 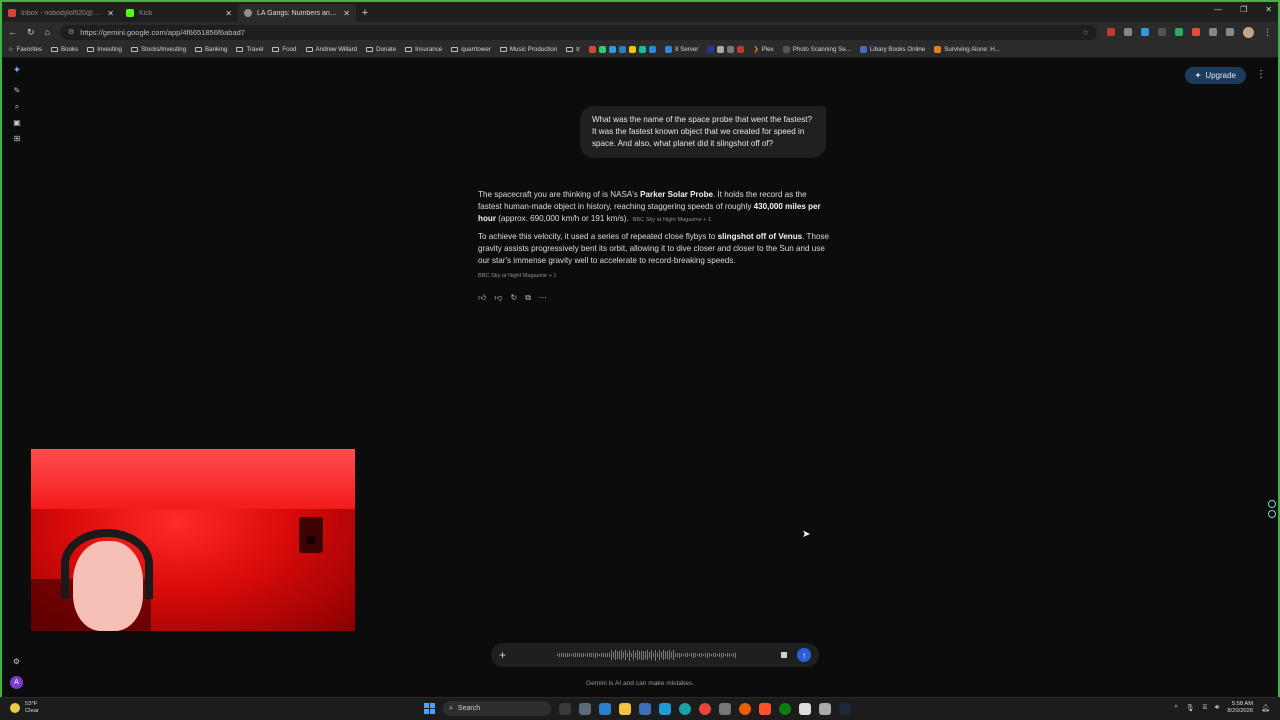 I want to click on volume-icon: 🔊︎, so click(x=1217, y=708).